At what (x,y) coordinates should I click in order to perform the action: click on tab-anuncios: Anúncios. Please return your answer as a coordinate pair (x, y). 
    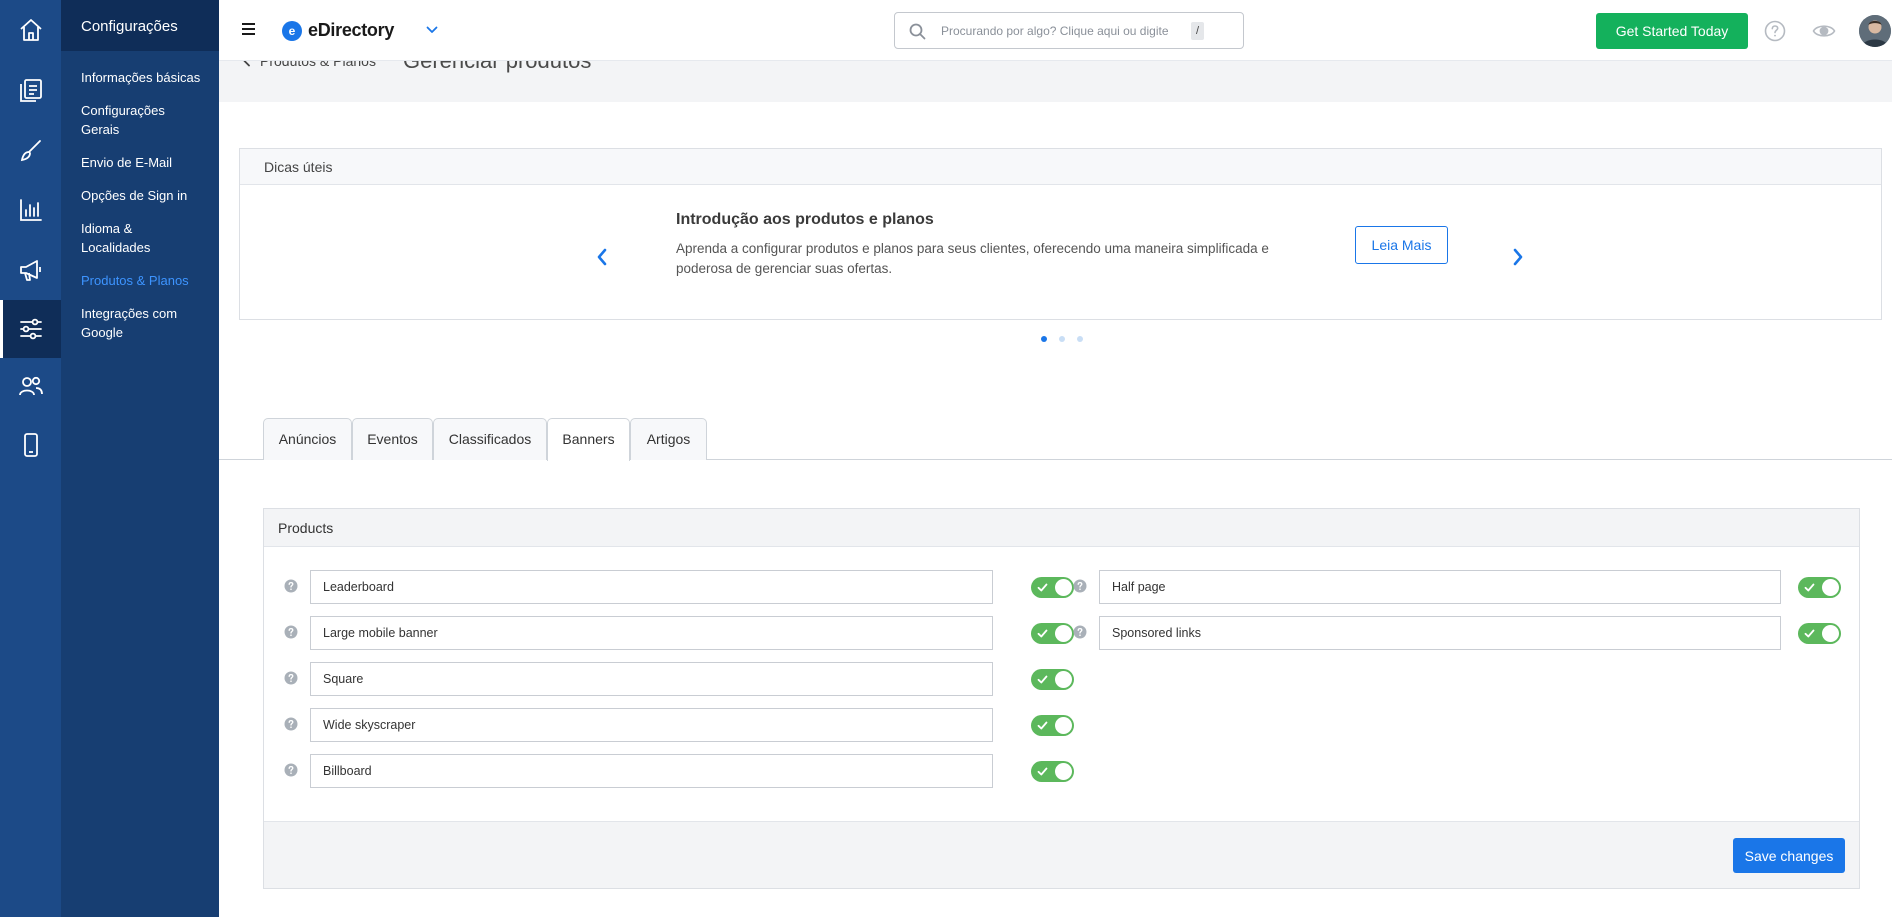
    Looking at the image, I should click on (307, 439).